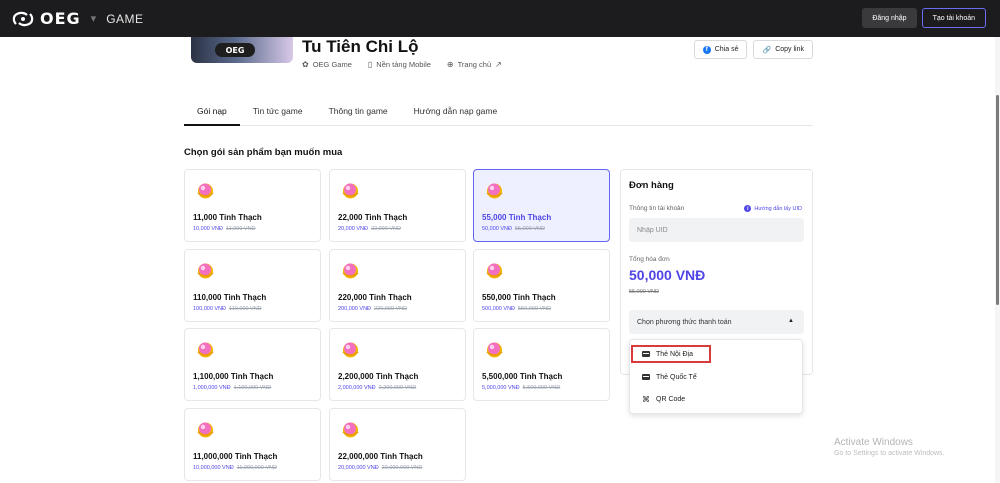  Describe the element at coordinates (240, 229) in the screenshot. I see `package-price-old: 11,000 VNĐ` at that location.